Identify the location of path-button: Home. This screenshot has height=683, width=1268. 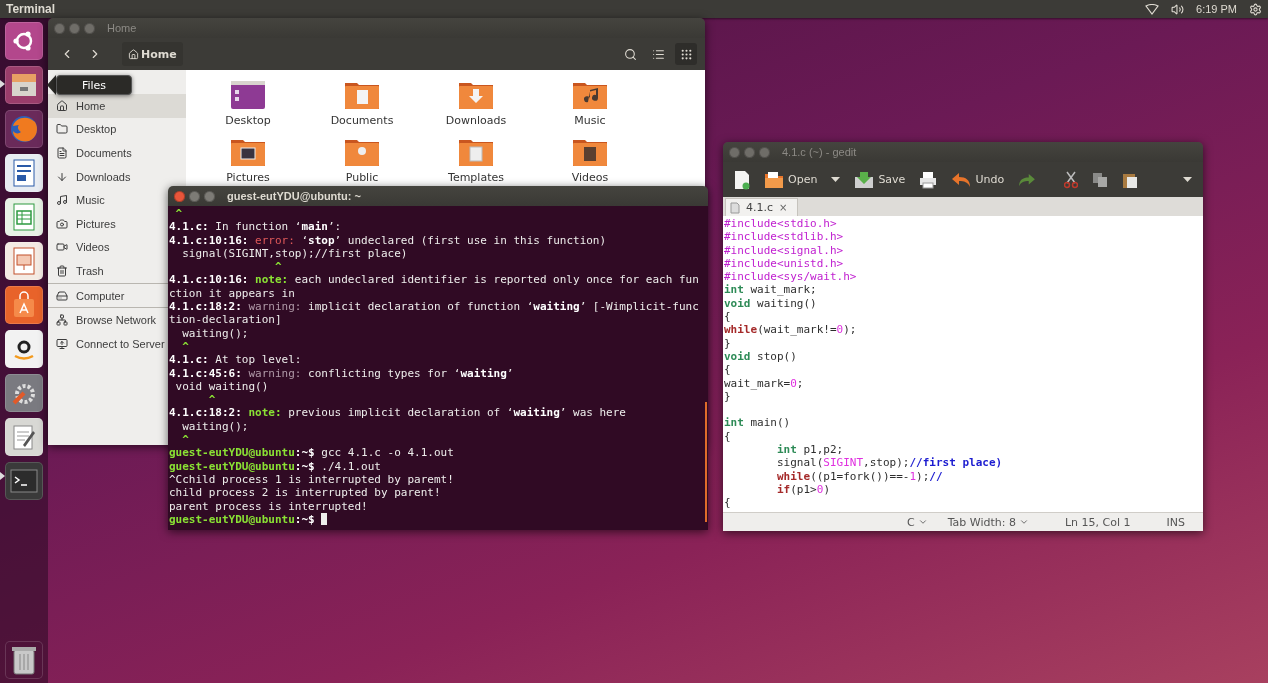
(152, 54).